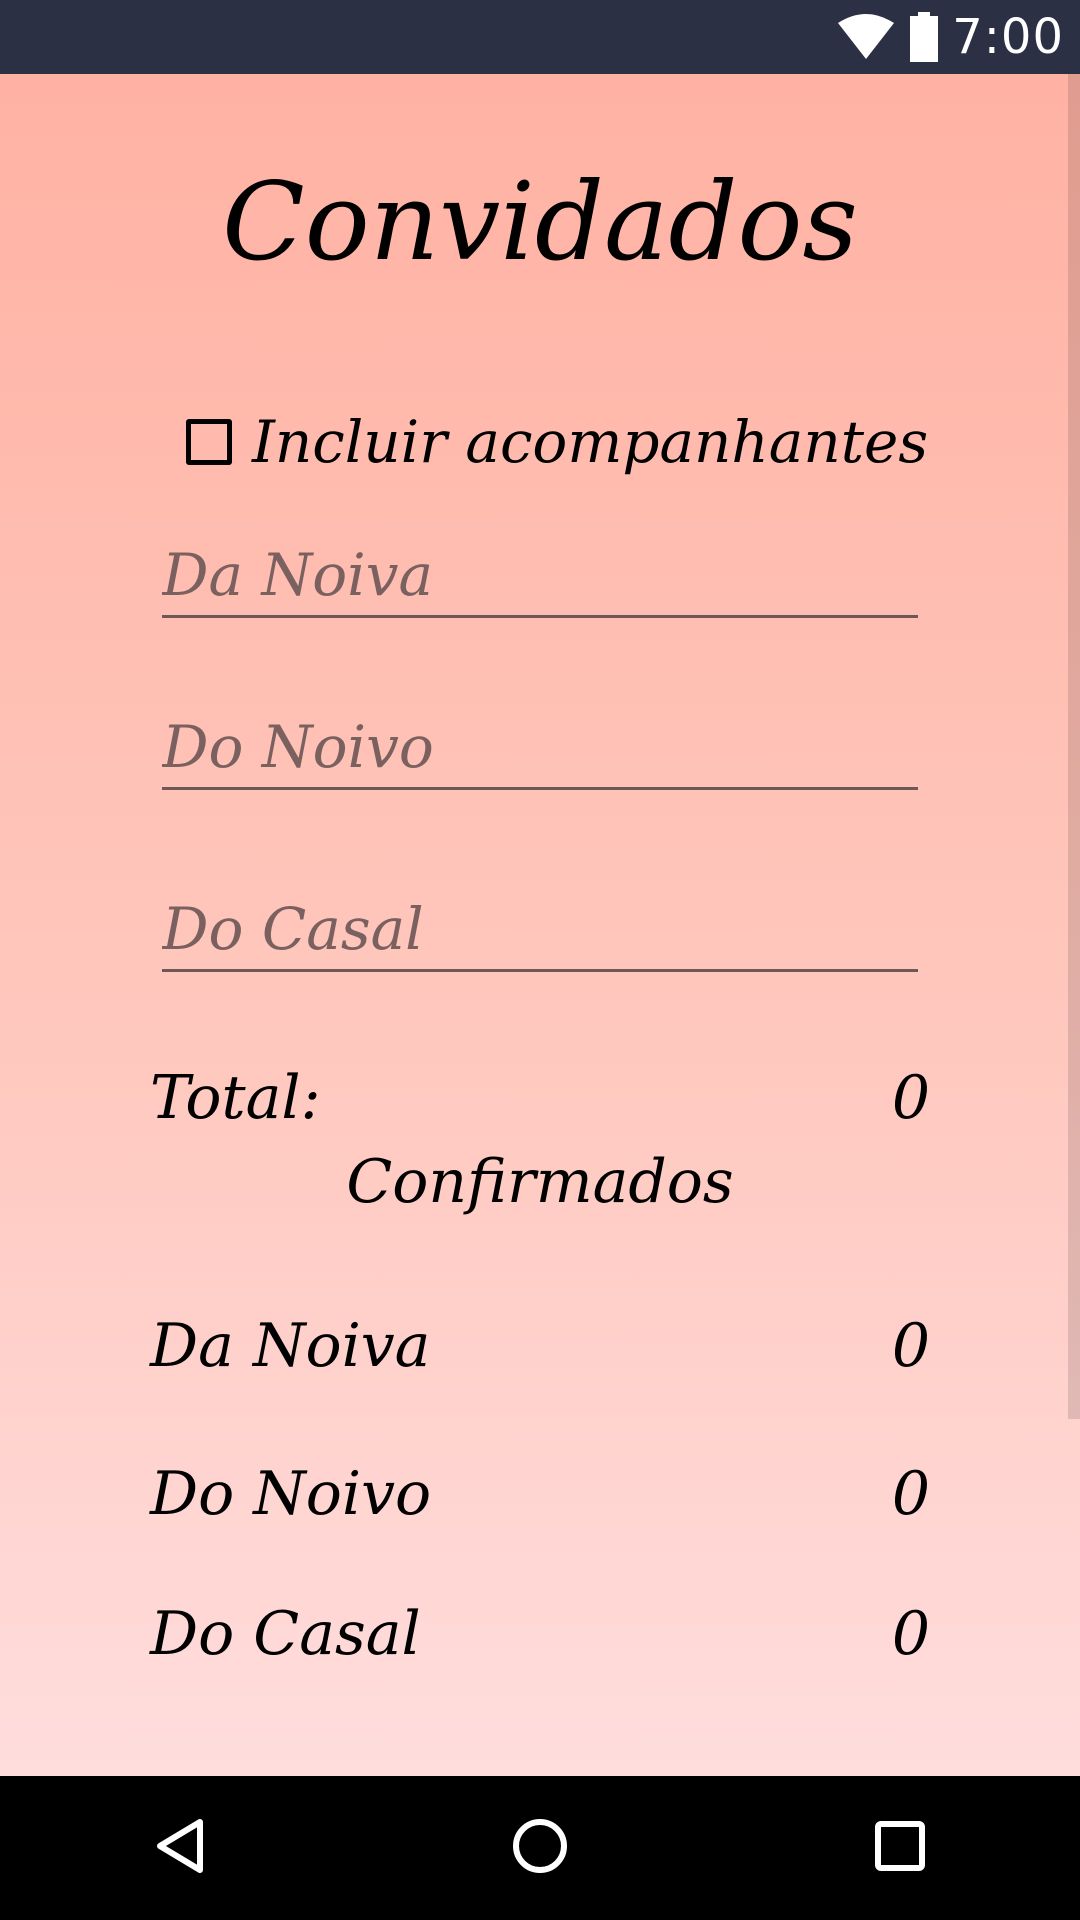 This screenshot has width=1080, height=1920. I want to click on navigation-bar, so click(540, 1848).